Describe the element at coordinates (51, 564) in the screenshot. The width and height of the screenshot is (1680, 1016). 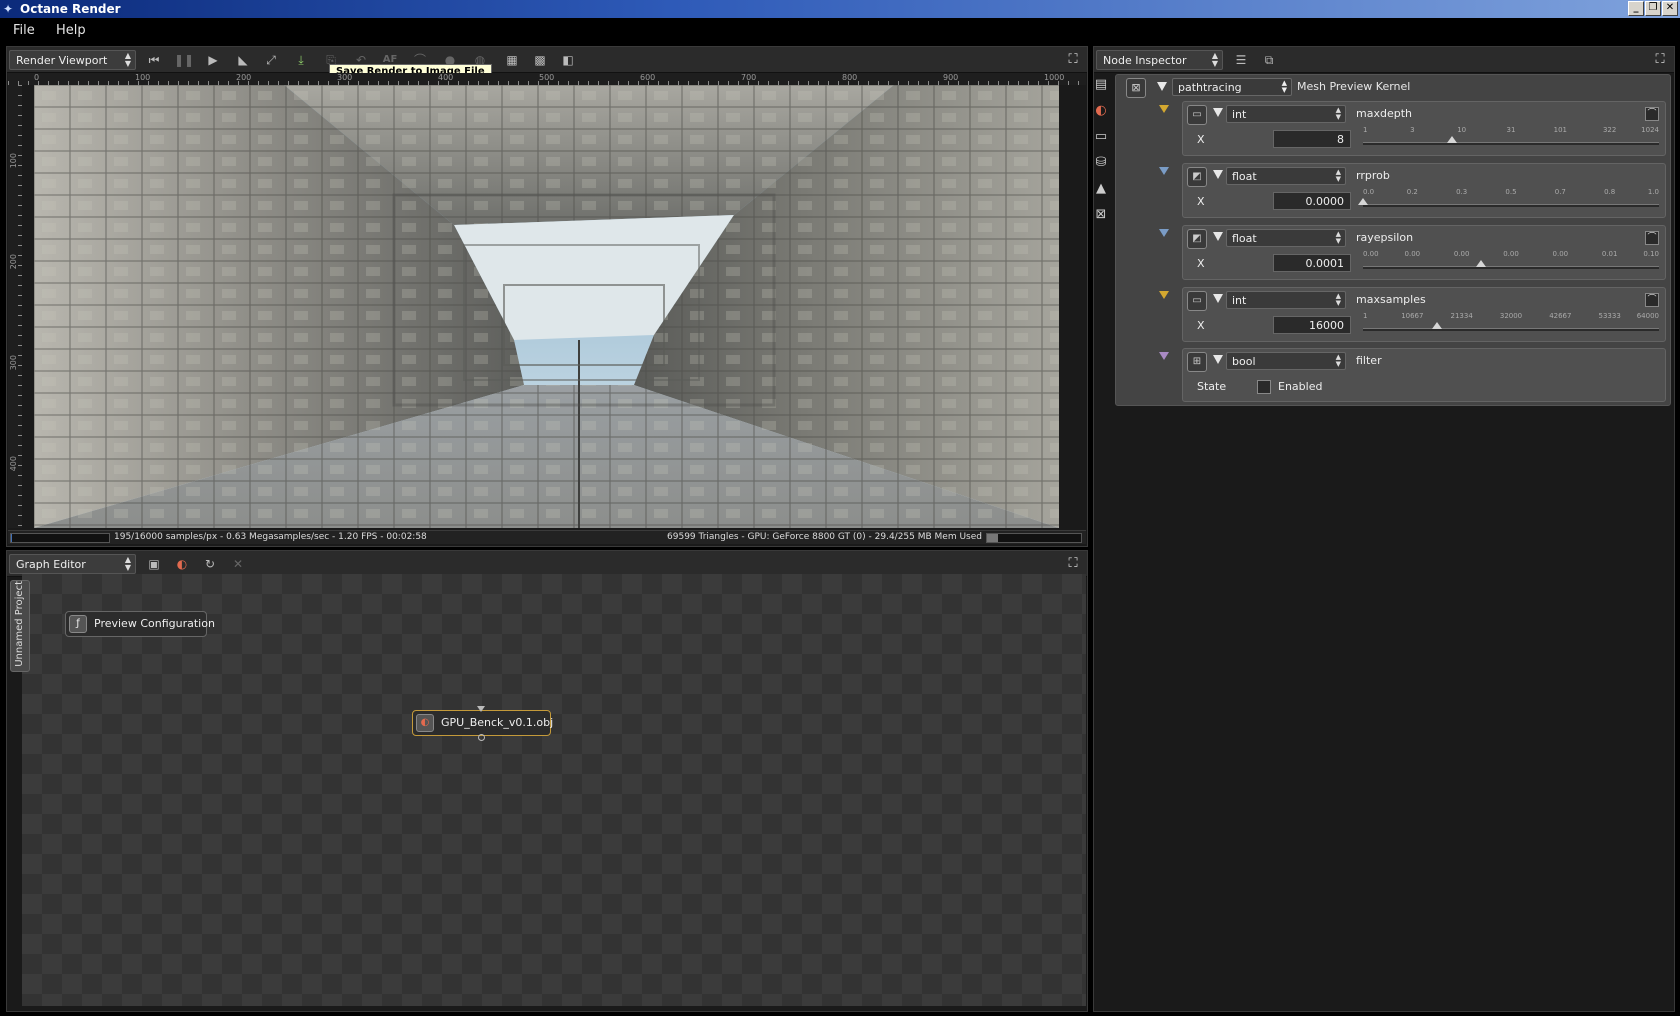
I see `graph-panel-type-label: Graph Editor` at that location.